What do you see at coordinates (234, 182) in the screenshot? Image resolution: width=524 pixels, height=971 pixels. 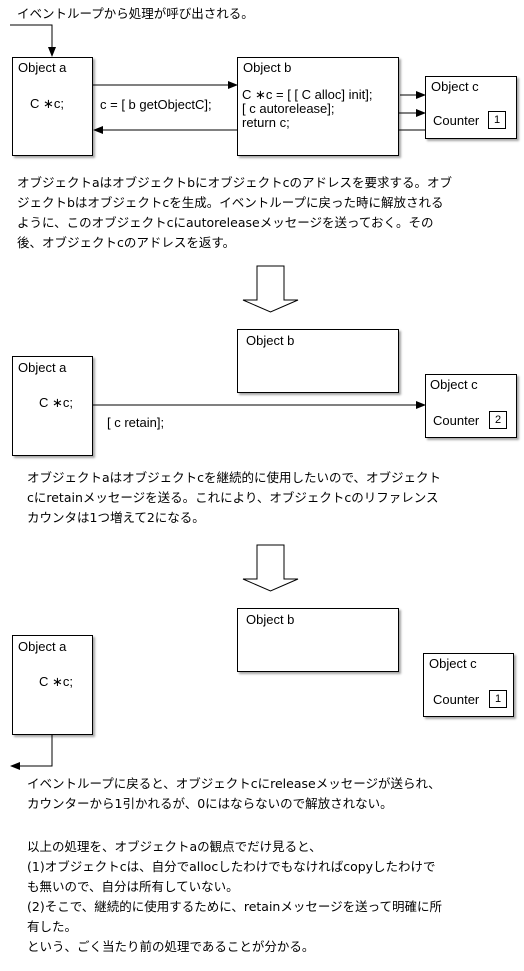 I see `paragraph-line: オブジェクトaはオブジェクトbにオブジェクトcのアドレスを要求する。オブ` at bounding box center [234, 182].